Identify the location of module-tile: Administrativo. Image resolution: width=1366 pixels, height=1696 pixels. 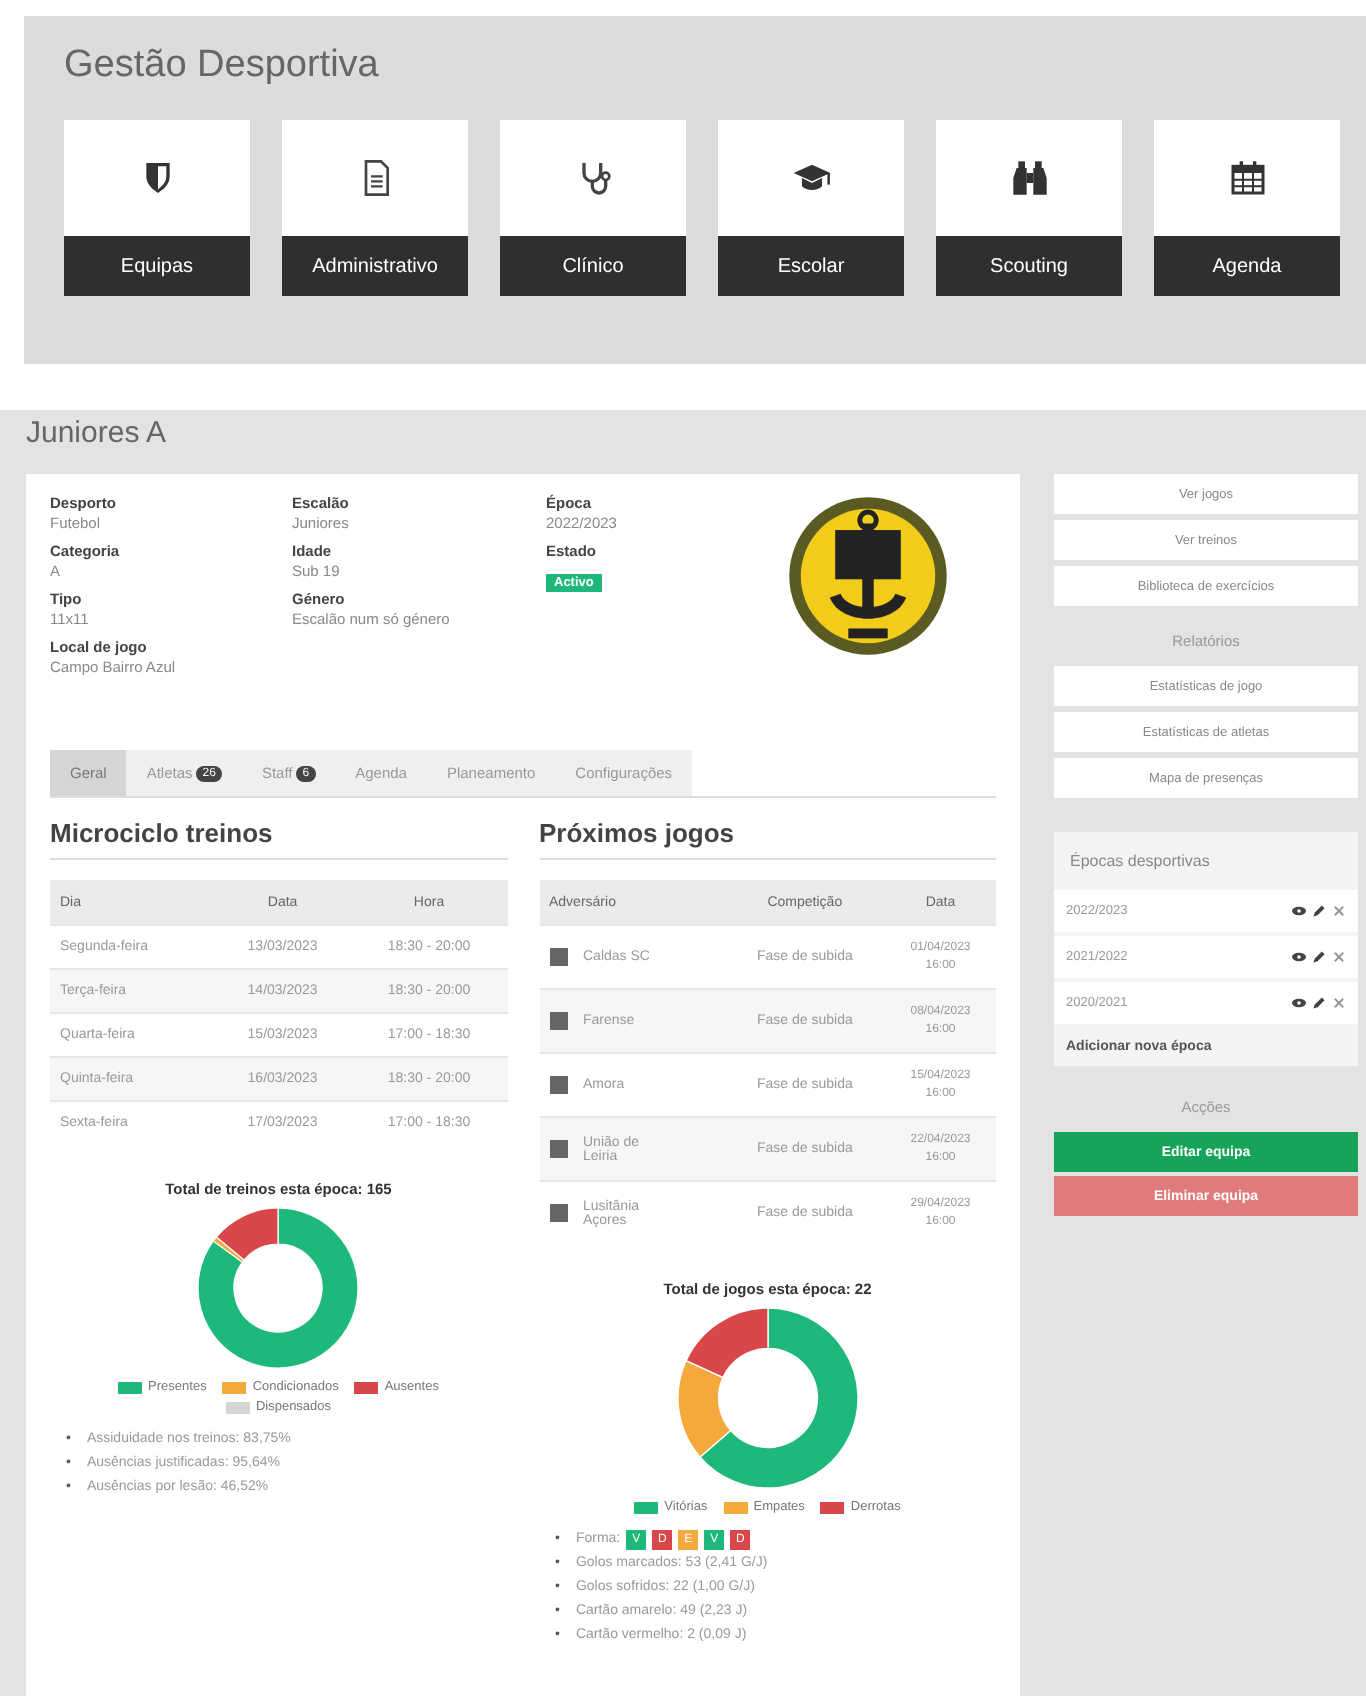
(375, 208).